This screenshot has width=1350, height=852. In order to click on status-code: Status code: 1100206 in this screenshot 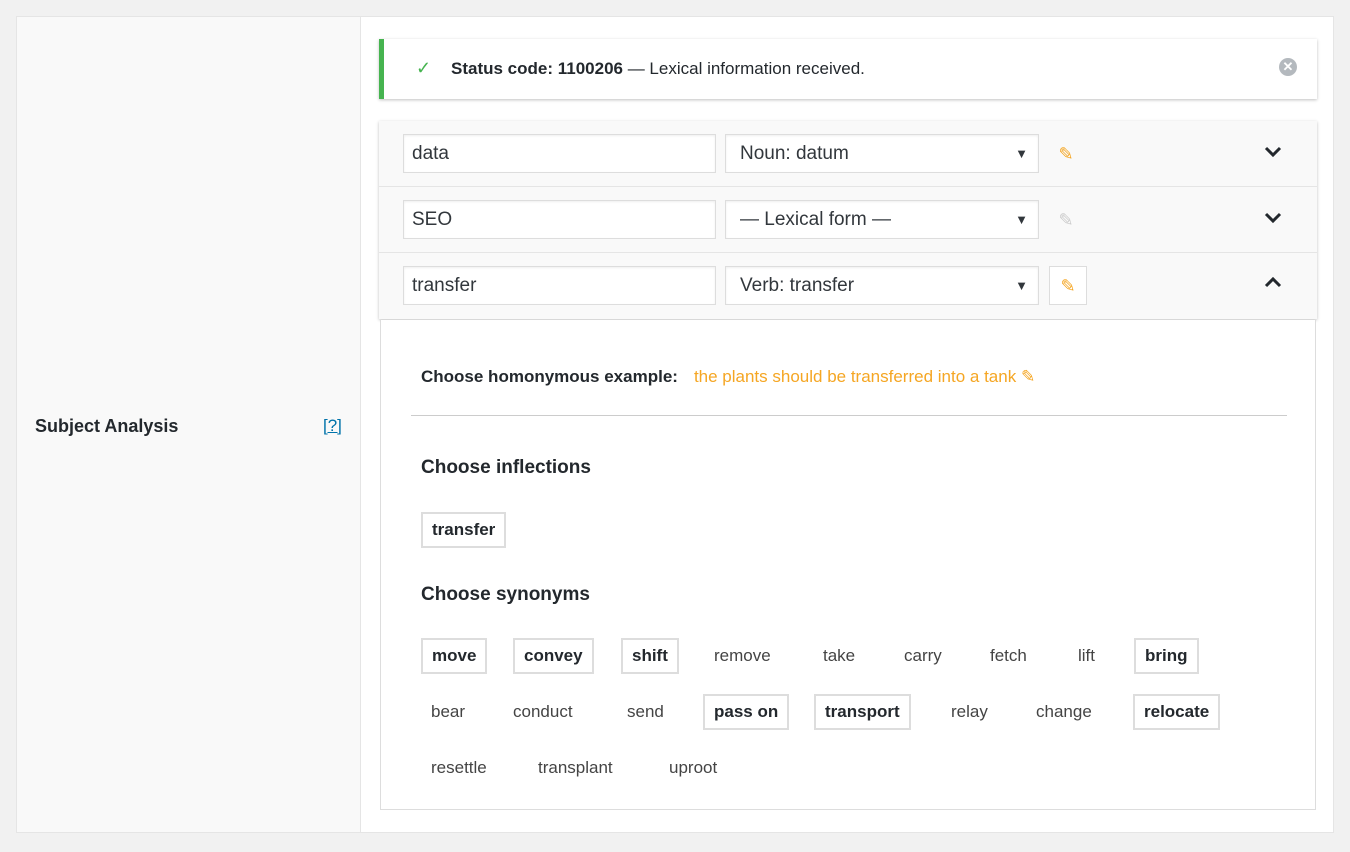, I will do `click(537, 68)`.